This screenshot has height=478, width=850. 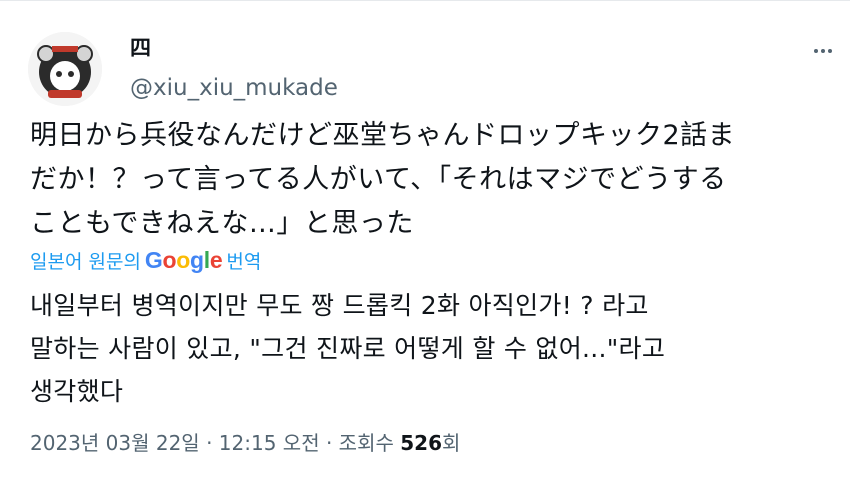 I want to click on author-name: 四, so click(x=140, y=48).